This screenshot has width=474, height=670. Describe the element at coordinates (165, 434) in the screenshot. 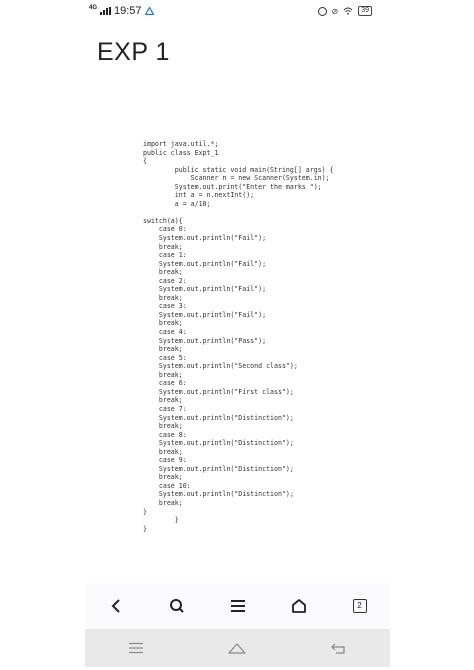

I see `code-line: case 8:` at that location.